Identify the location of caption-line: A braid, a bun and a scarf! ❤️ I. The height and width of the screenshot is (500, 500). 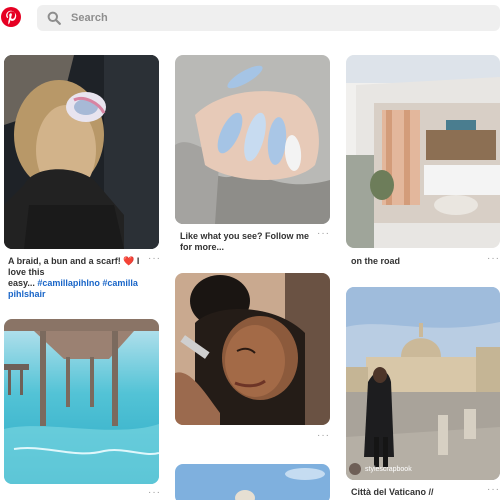
(74, 261).